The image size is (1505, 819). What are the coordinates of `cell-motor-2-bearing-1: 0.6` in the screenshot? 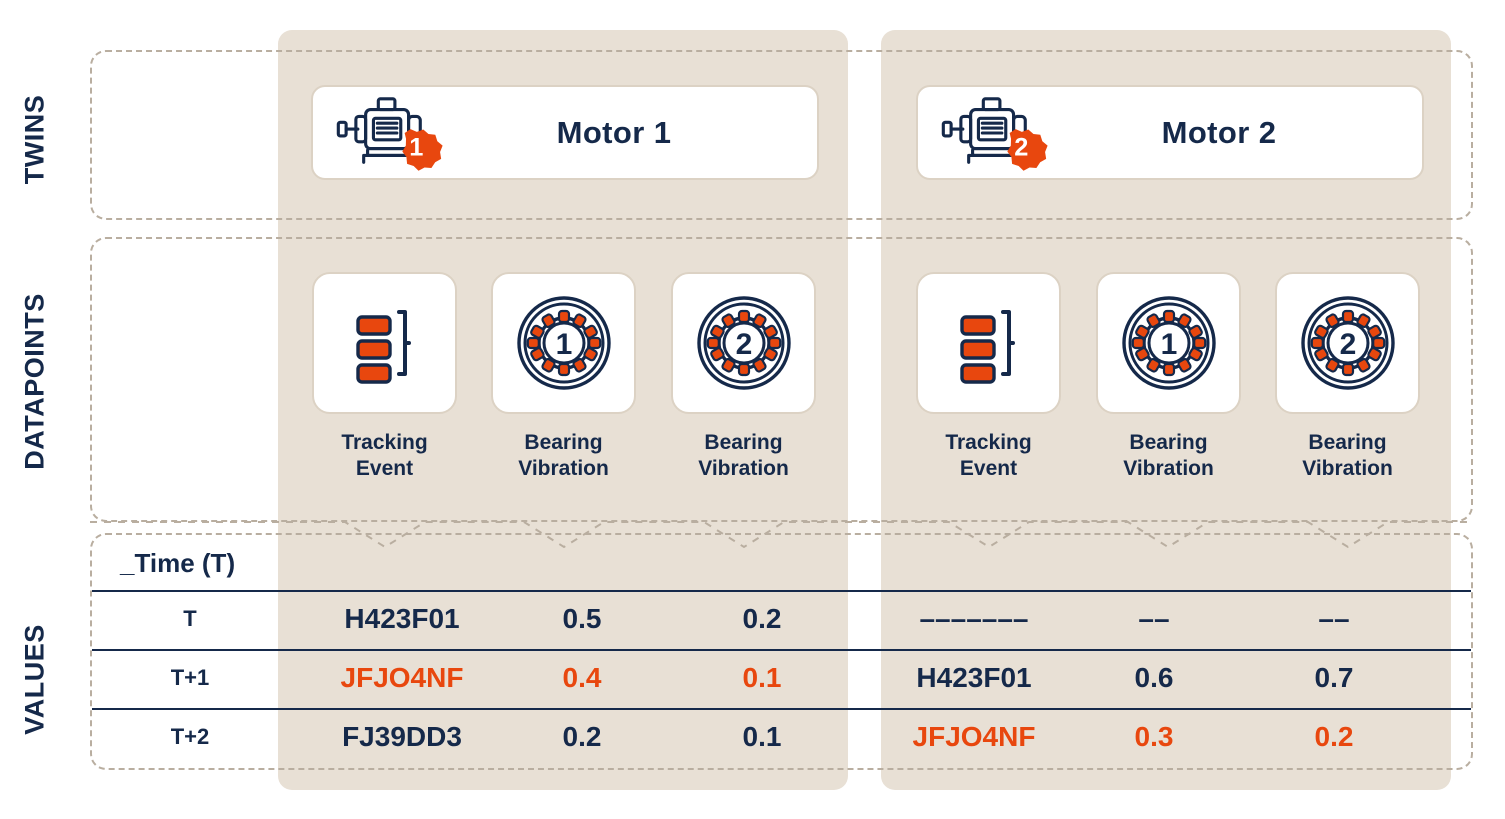 It's located at (1154, 677).